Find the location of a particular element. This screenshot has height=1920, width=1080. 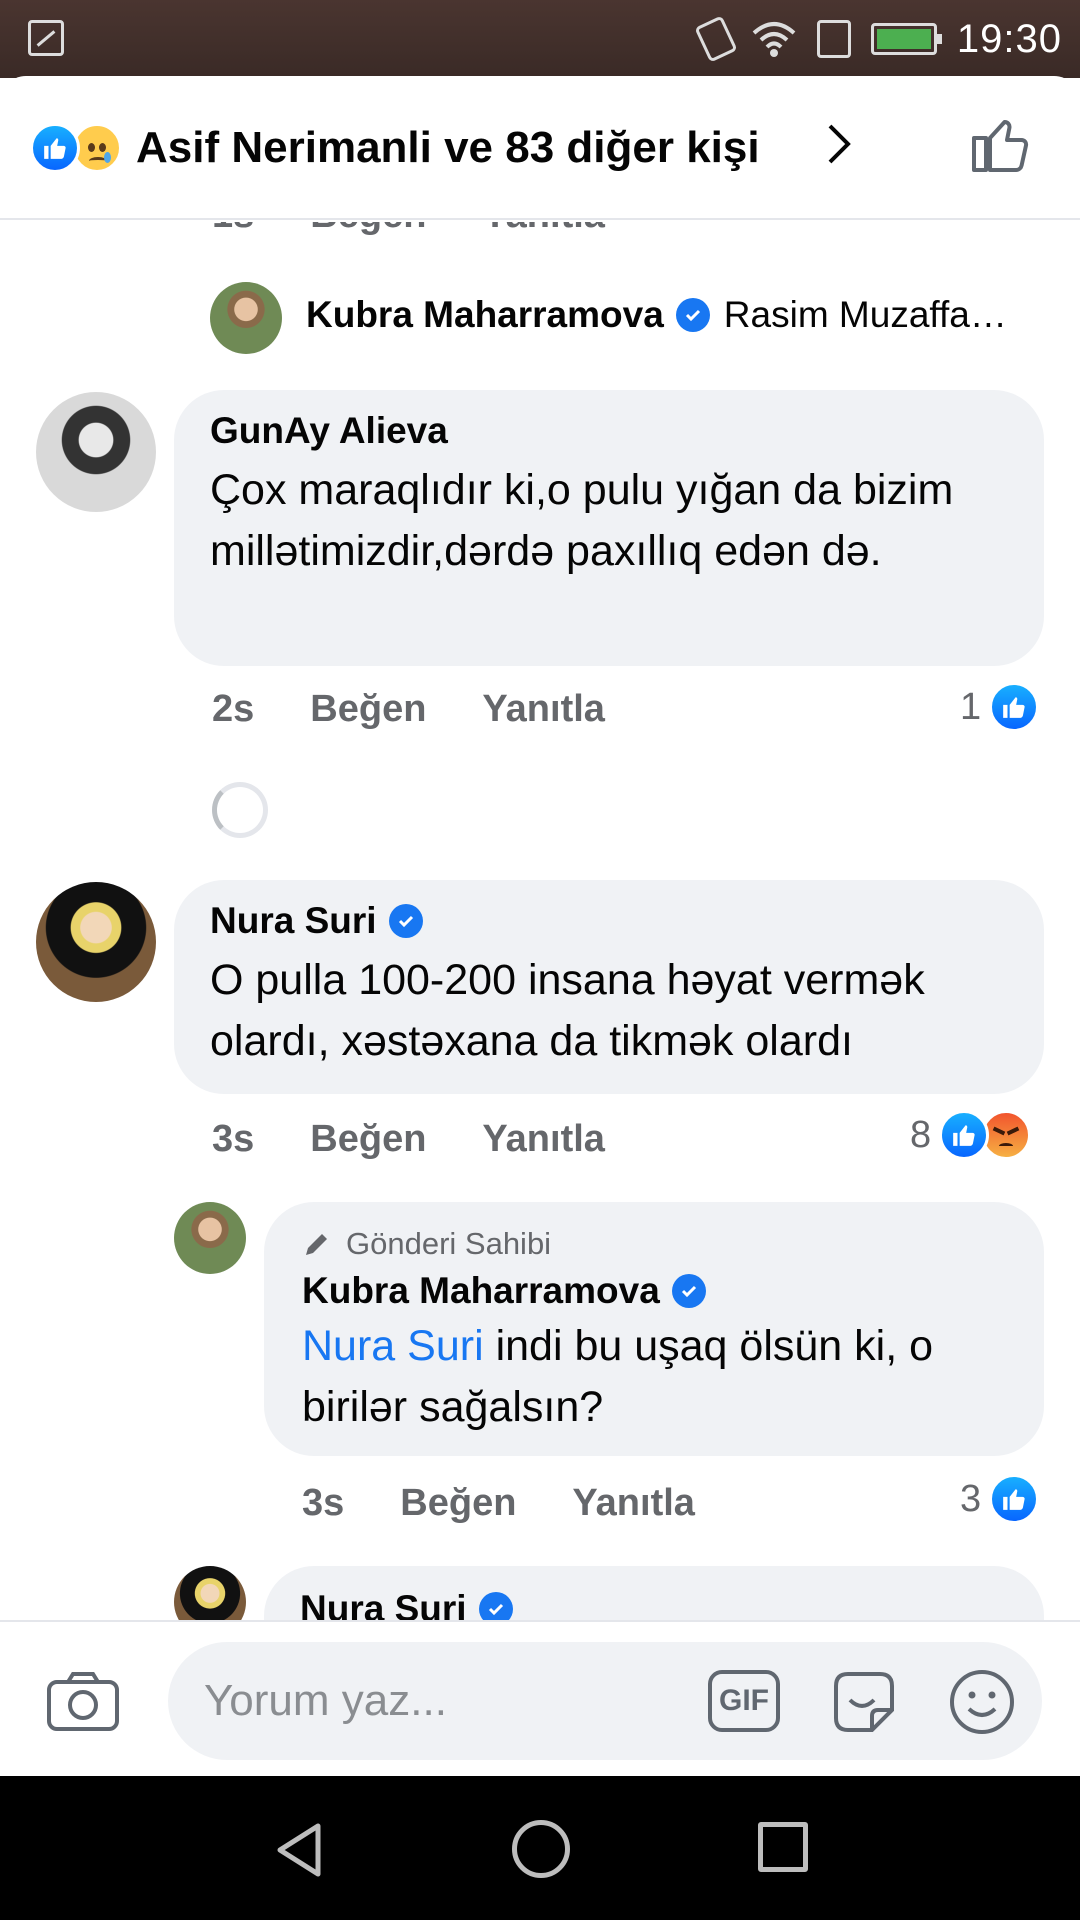

like-outline-icon is located at coordinates (1001, 143).